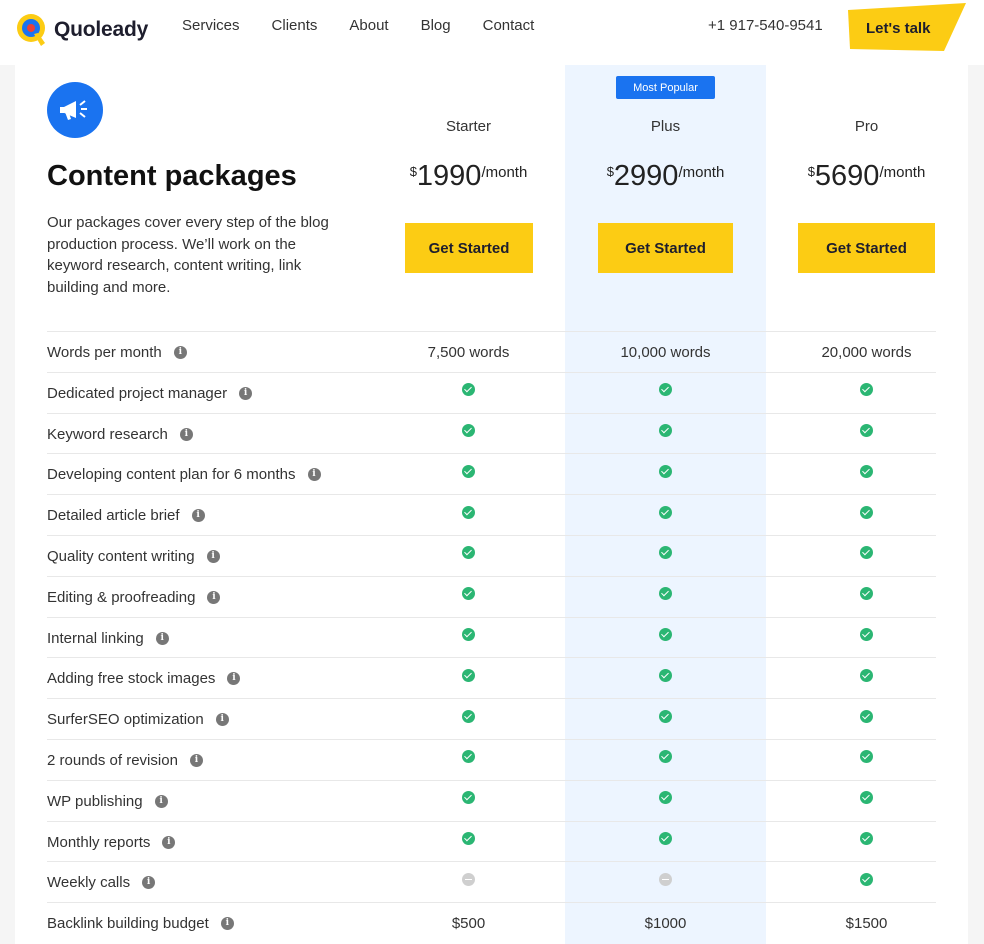 The height and width of the screenshot is (944, 984). I want to click on feature-name: Quality content writing, so click(121, 556).